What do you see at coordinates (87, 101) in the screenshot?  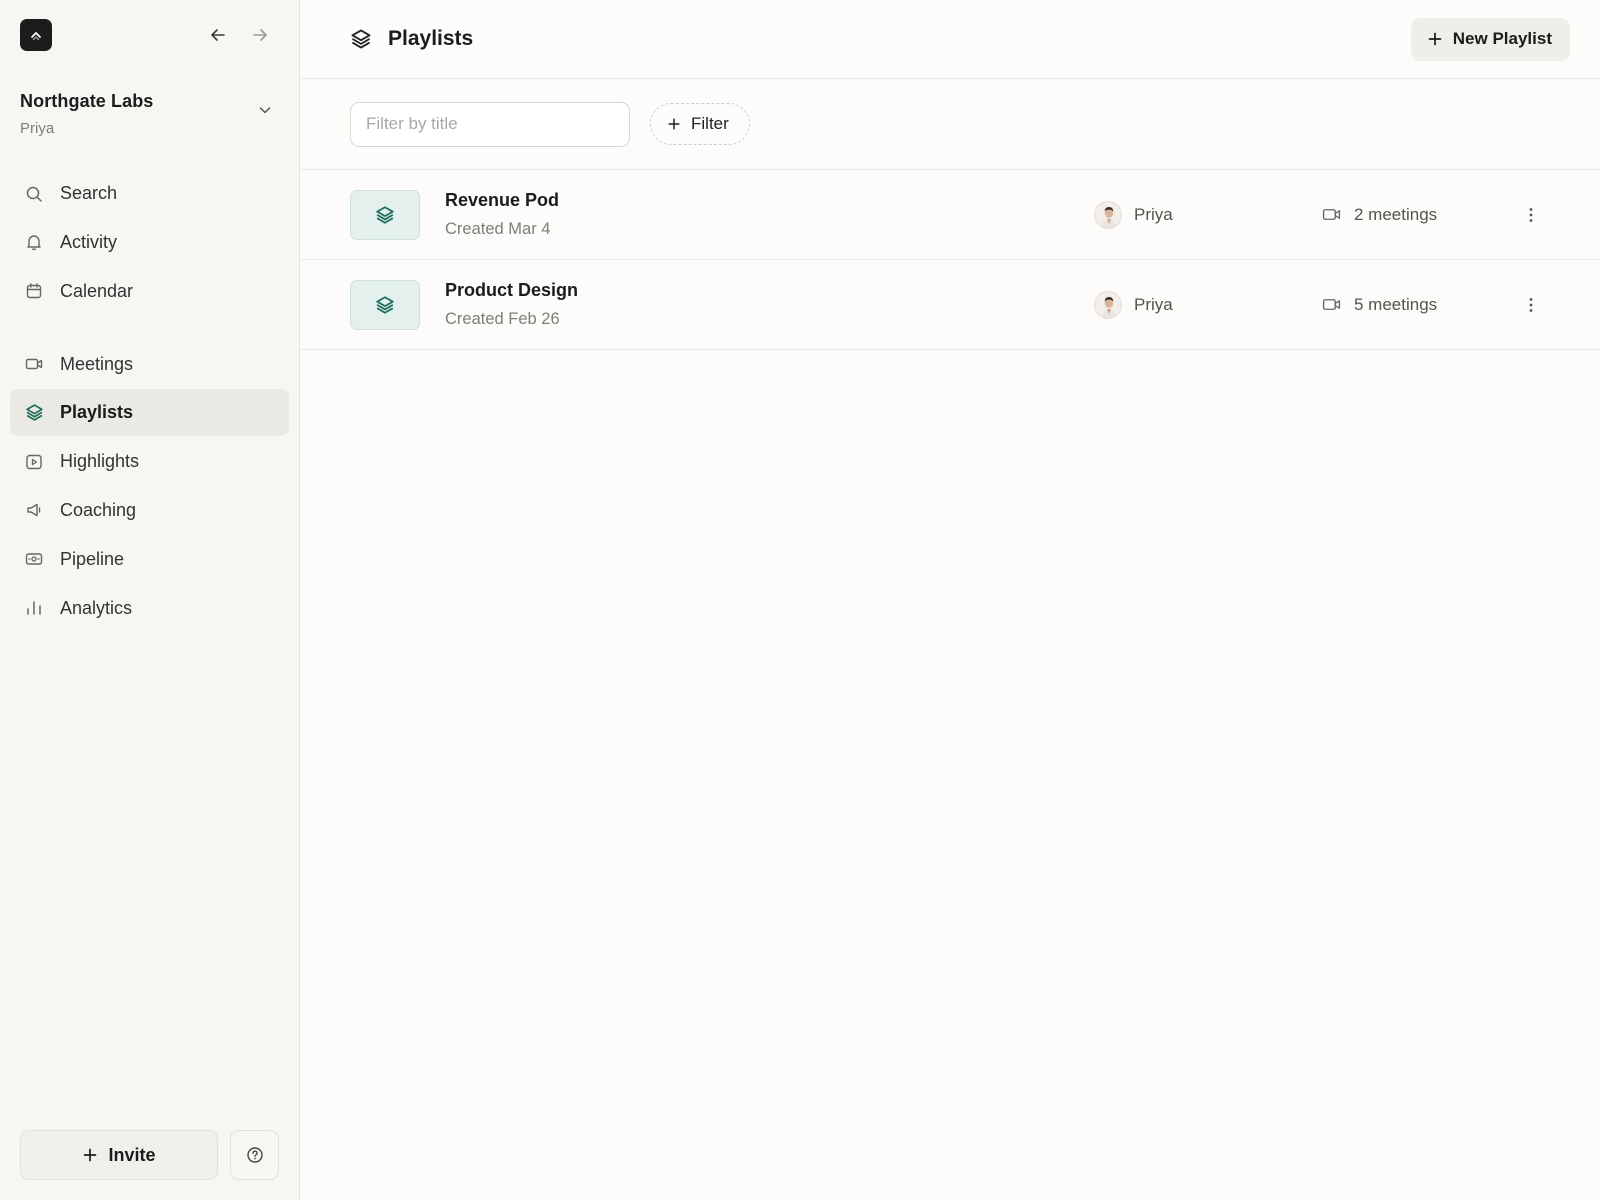 I see `workspace-name: Northgate Labs` at bounding box center [87, 101].